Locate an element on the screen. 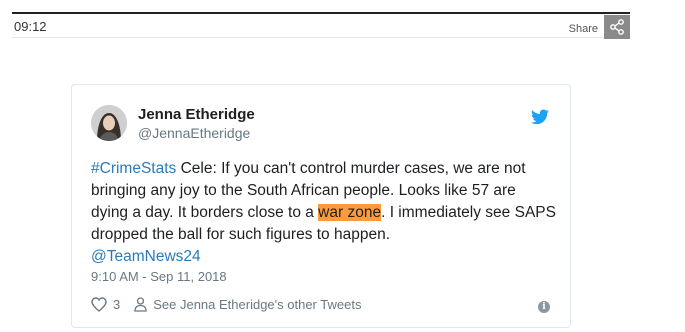 The width and height of the screenshot is (685, 332). share-label: Share is located at coordinates (583, 29).